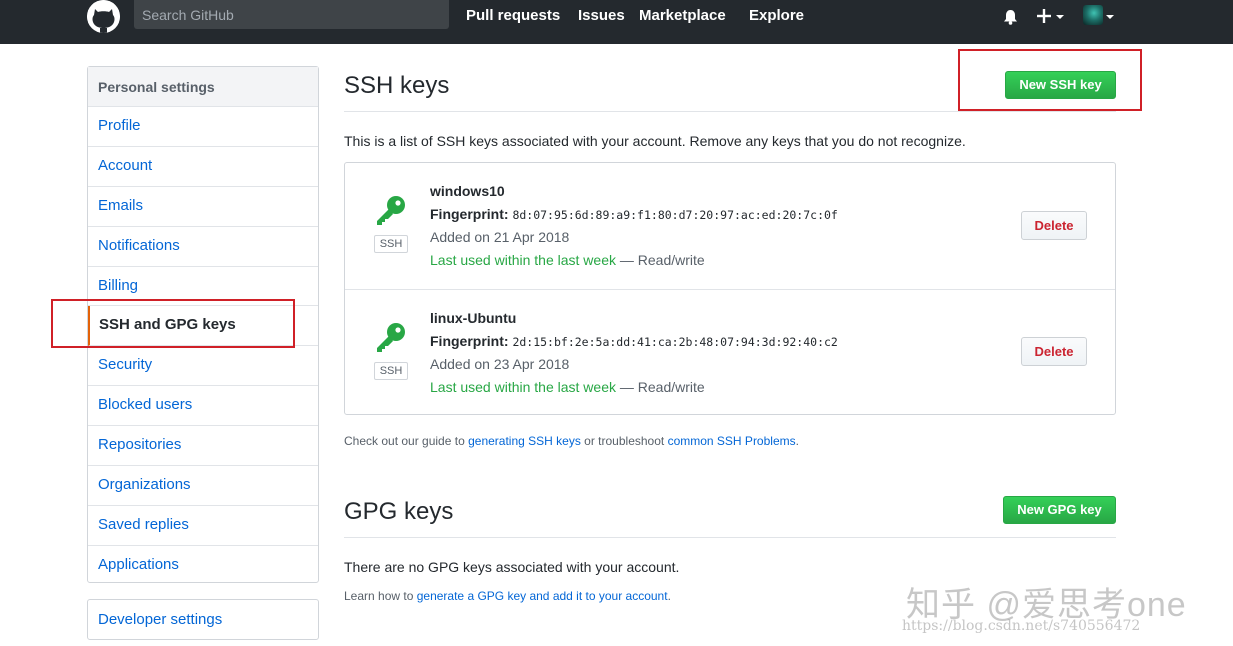  Describe the element at coordinates (467, 191) in the screenshot. I see `key-title: windows10` at that location.